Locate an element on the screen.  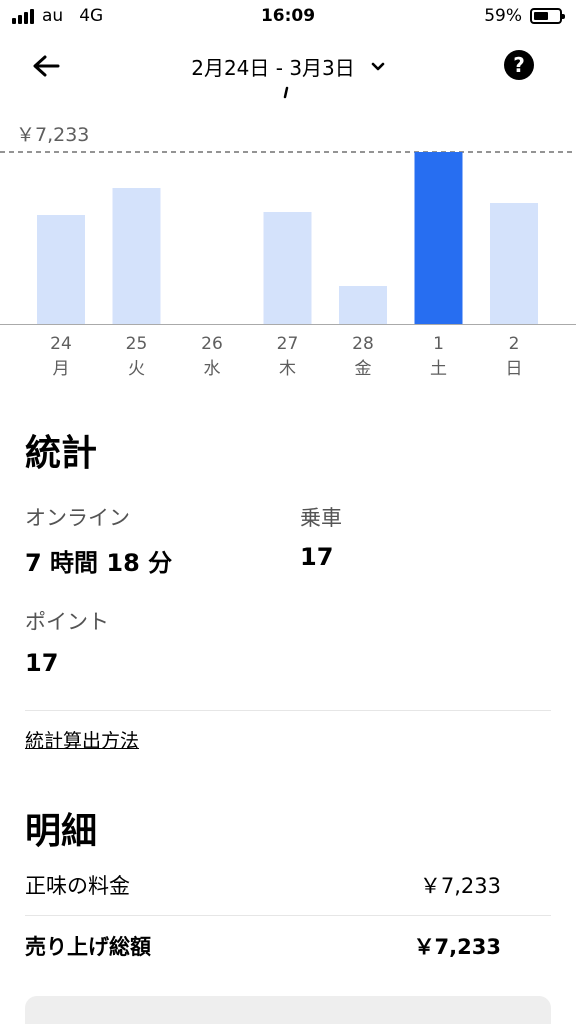
x-tick-day: 25 is located at coordinates (136, 344).